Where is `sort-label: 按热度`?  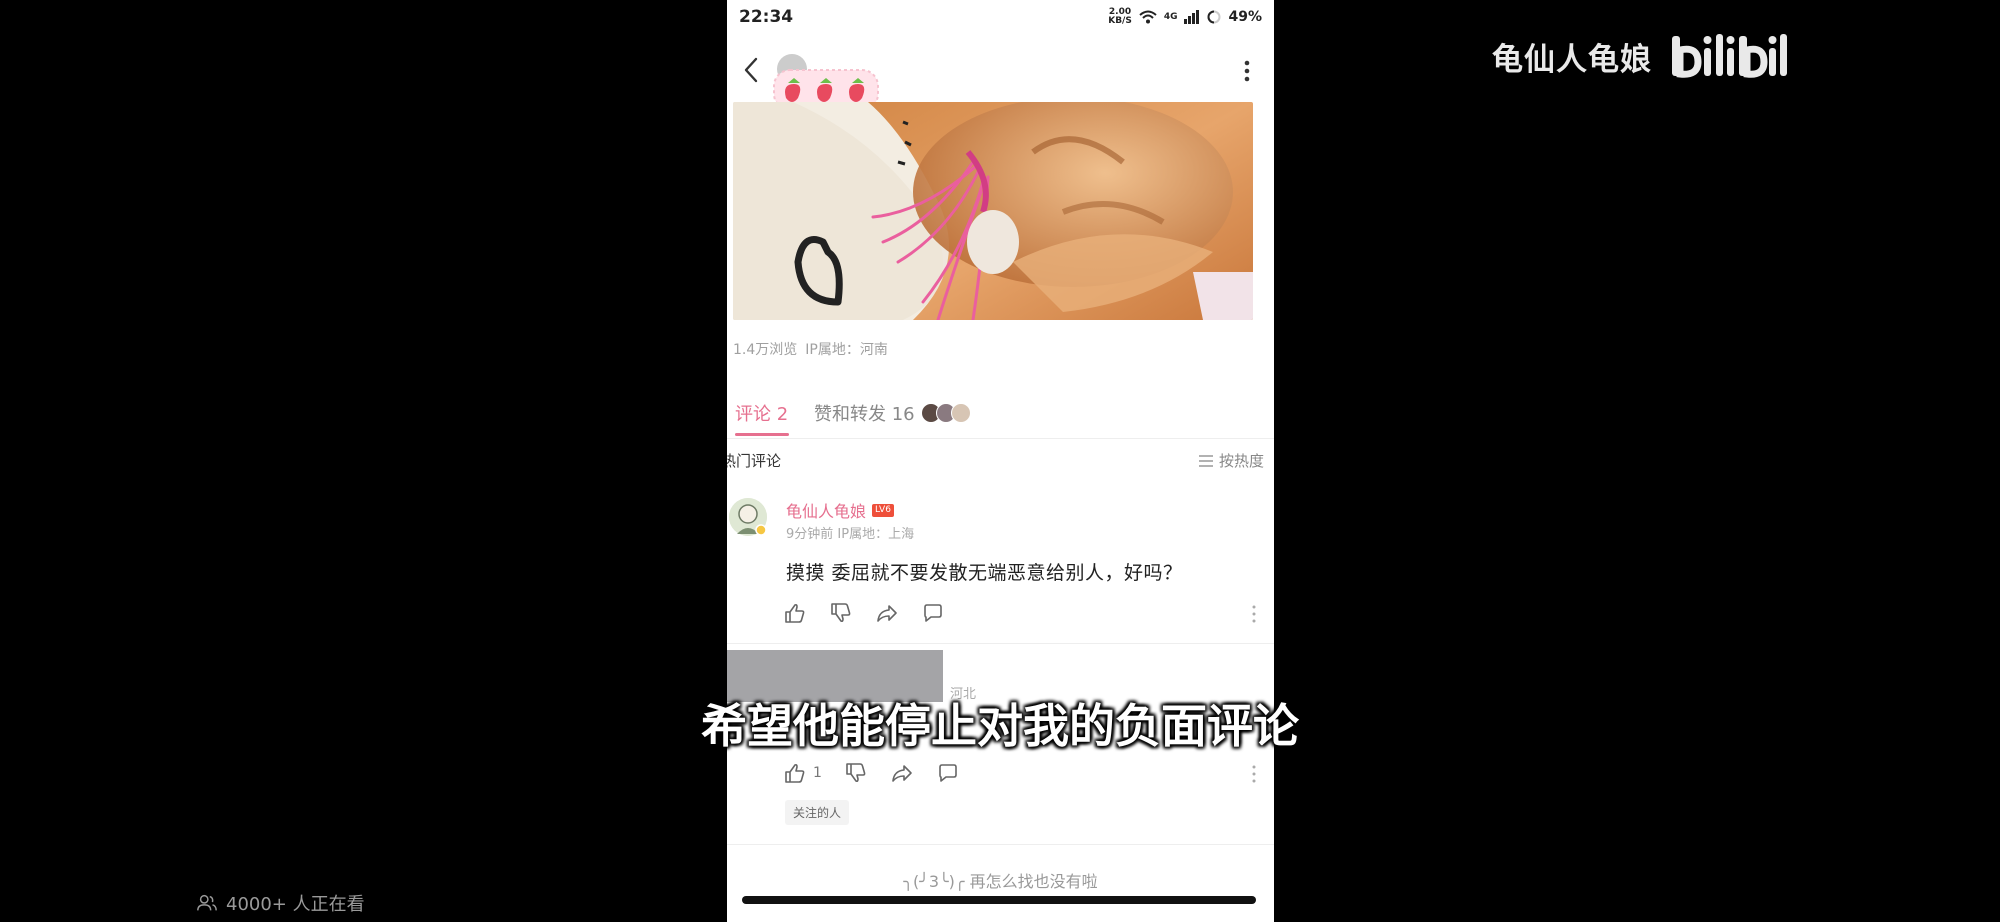
sort-label: 按热度 is located at coordinates (1241, 461).